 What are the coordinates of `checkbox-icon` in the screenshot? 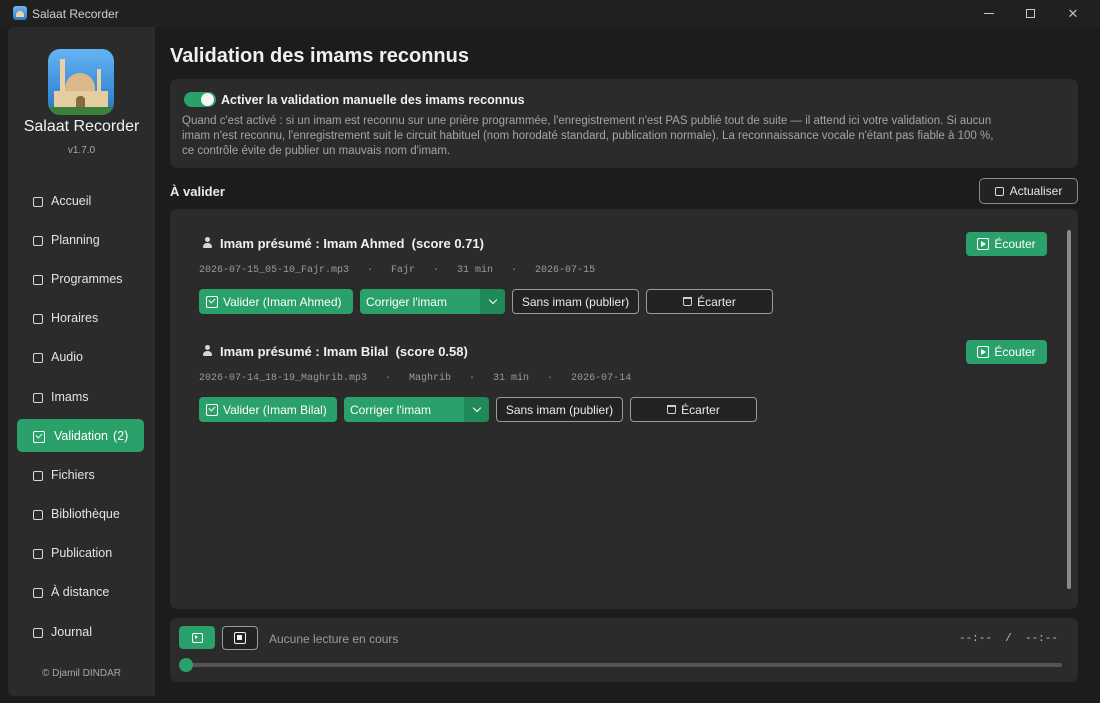 It's located at (39, 436).